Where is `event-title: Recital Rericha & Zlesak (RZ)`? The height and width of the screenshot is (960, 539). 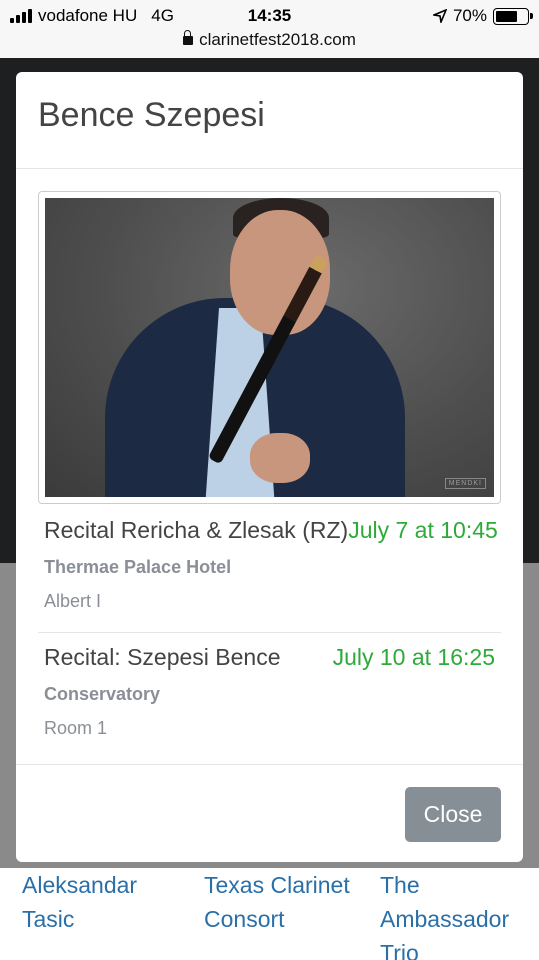 event-title: Recital Rericha & Zlesak (RZ) is located at coordinates (196, 530).